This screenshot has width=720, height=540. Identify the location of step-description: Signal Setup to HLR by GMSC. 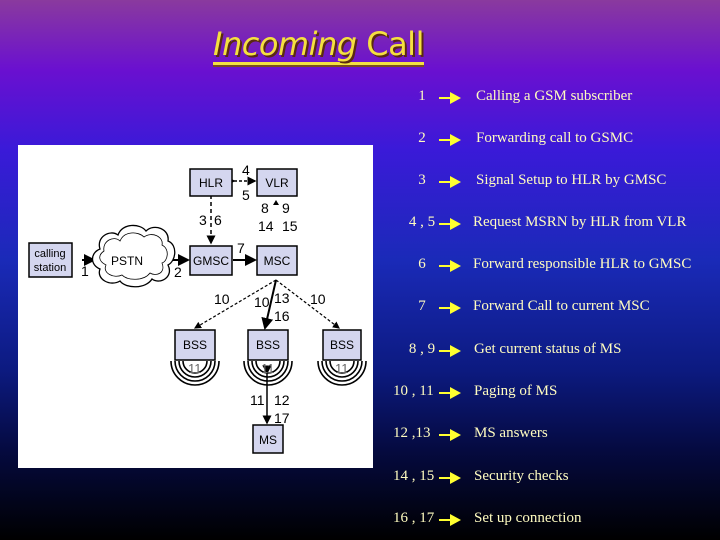
(571, 180).